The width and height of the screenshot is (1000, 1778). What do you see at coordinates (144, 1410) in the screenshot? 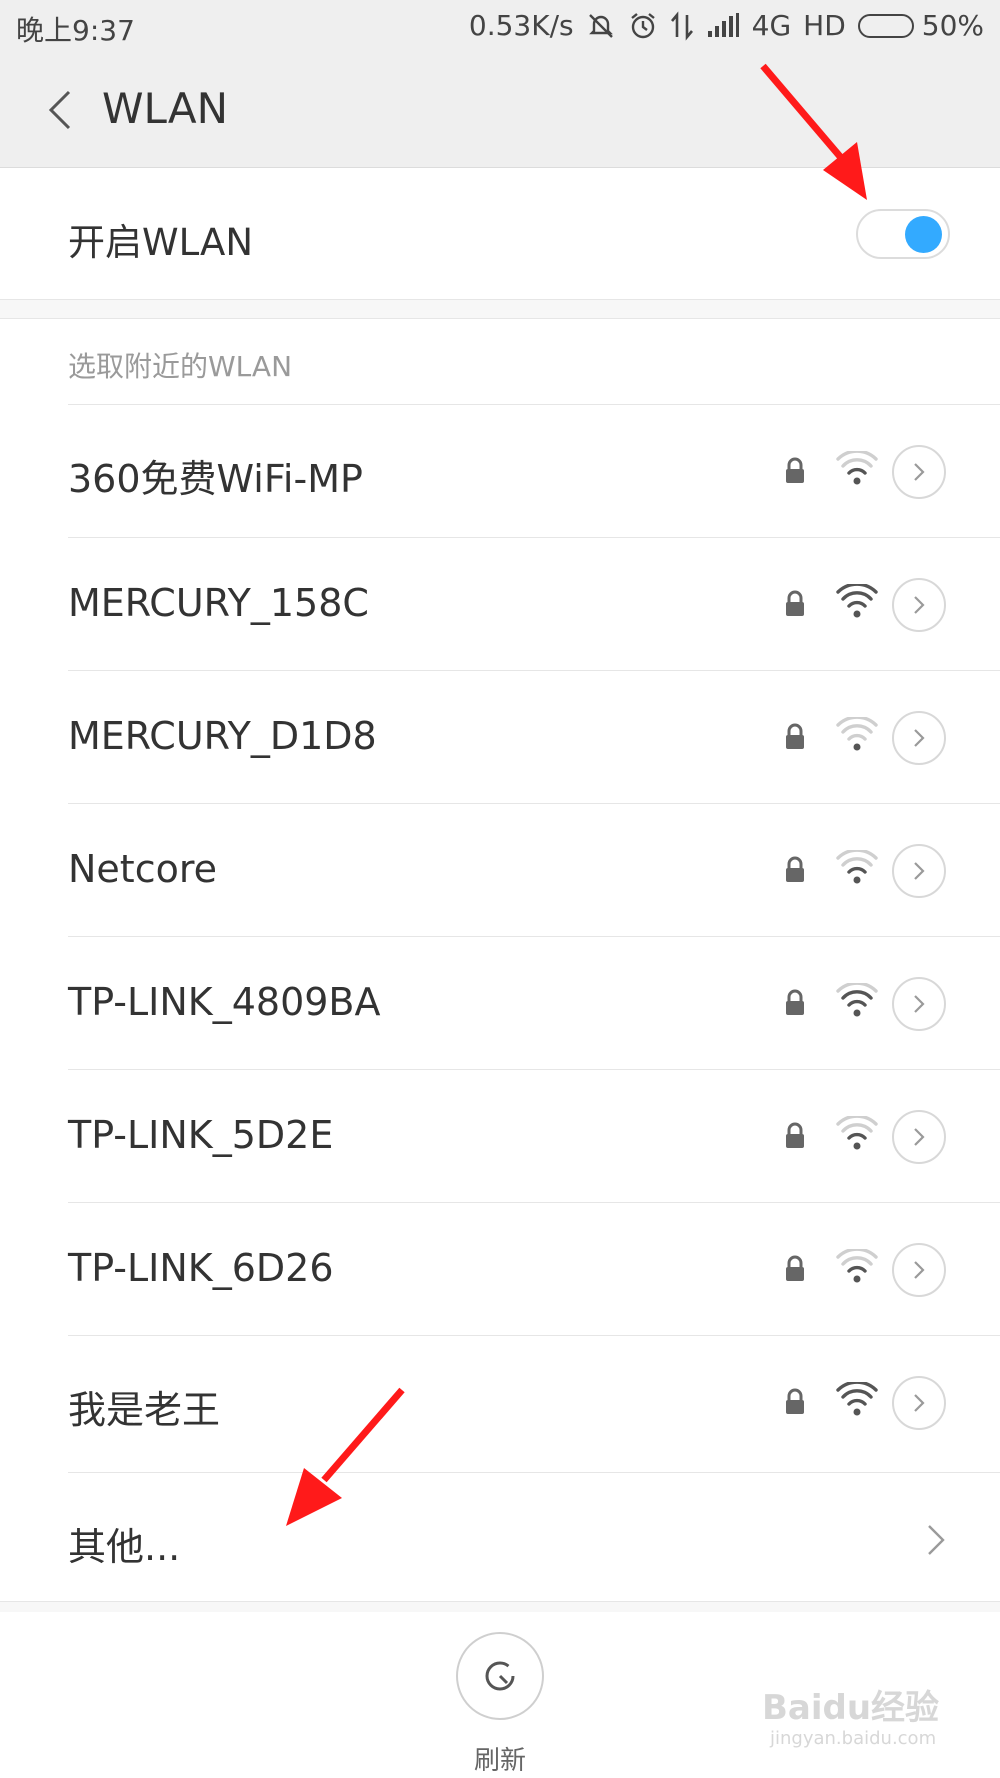
I see `network-ssid: 我是老王` at bounding box center [144, 1410].